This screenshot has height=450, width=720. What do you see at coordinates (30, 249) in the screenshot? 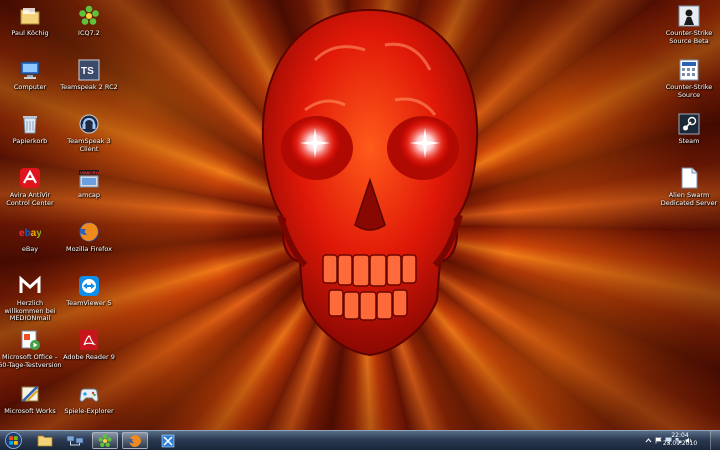
I see `desktop-icon-label: eBay` at bounding box center [30, 249].